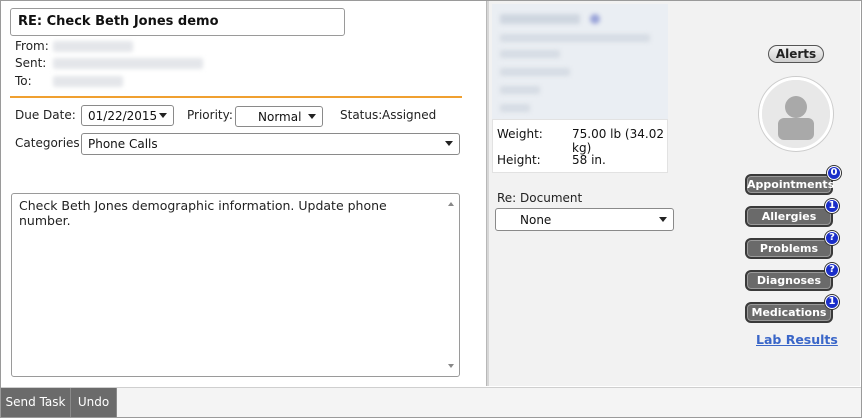 The image size is (862, 418). Describe the element at coordinates (540, 198) in the screenshot. I see `re-document-label: Re: Document` at that location.